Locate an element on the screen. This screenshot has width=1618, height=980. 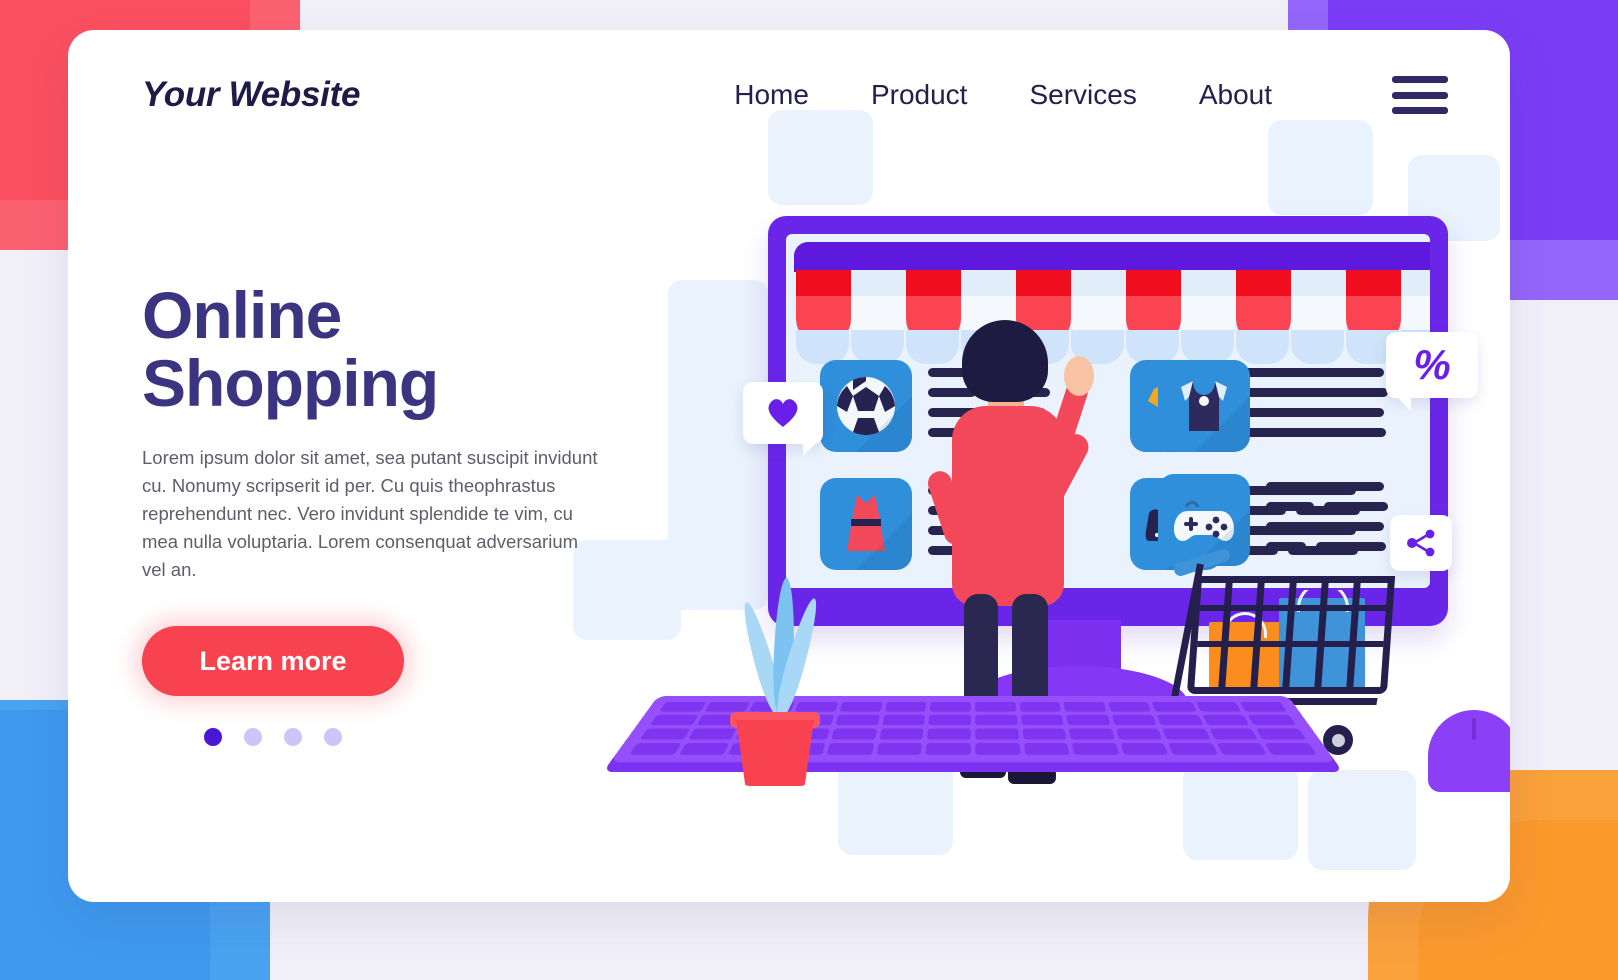
product-item is located at coordinates (1288, 406).